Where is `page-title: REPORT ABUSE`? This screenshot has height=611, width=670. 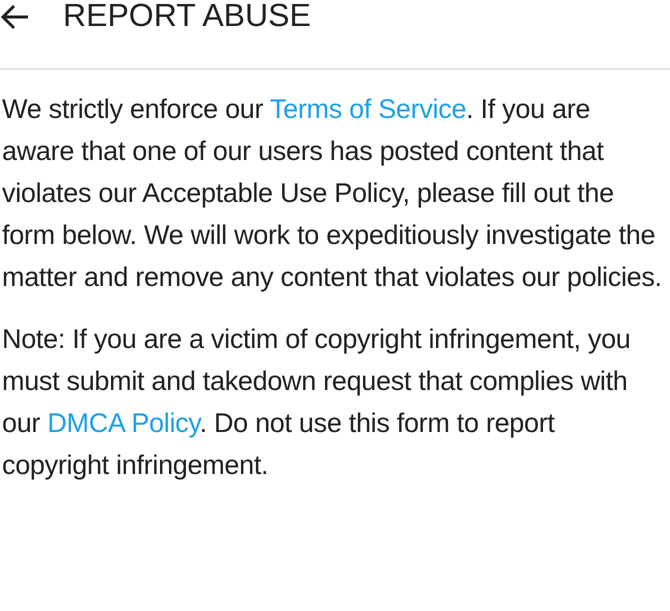
page-title: REPORT ABUSE is located at coordinates (187, 17).